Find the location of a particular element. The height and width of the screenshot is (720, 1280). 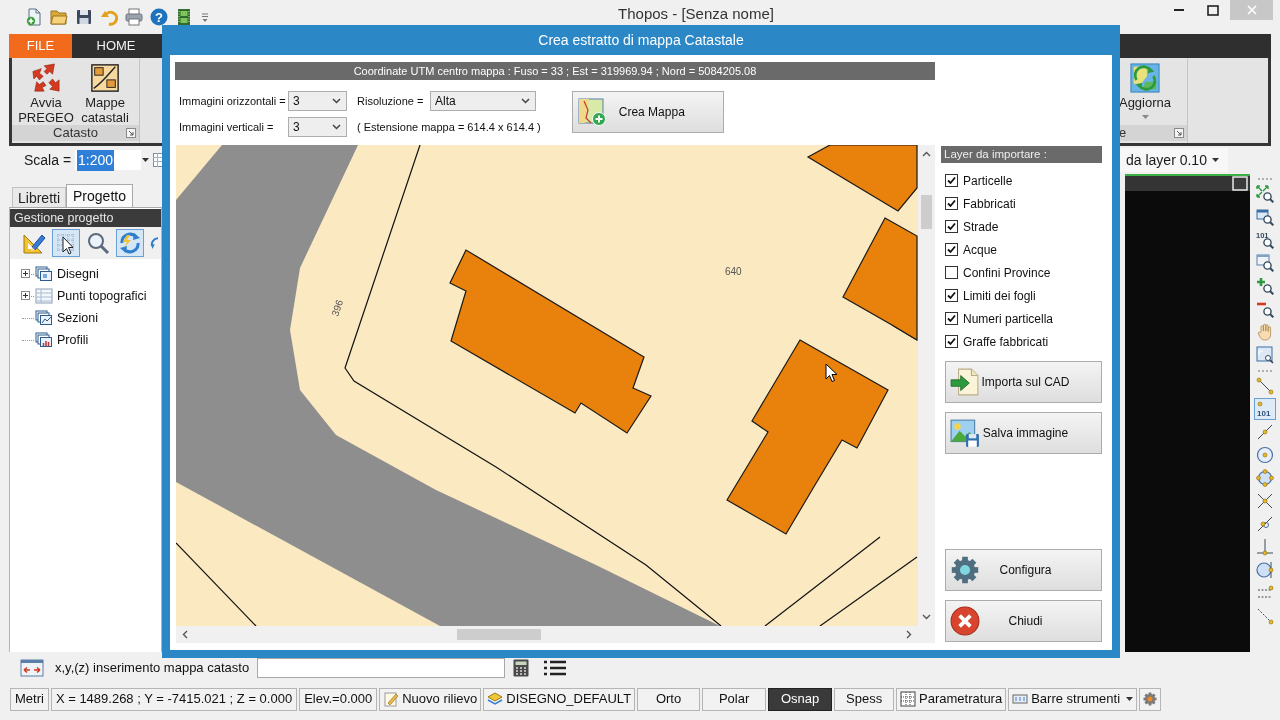

magnifier-plus-icon is located at coordinates (1265, 286).